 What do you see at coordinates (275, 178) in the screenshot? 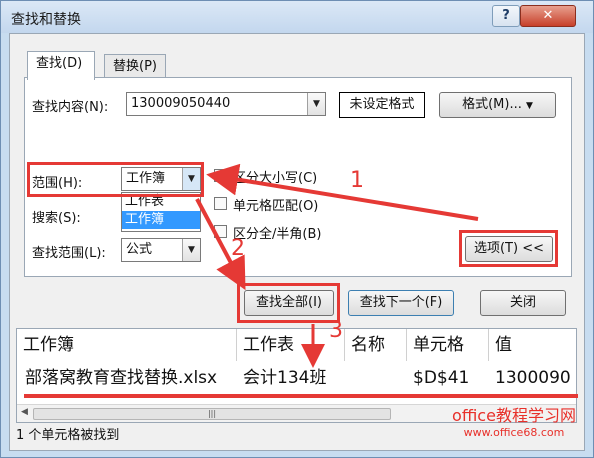
I see `match-case-label: 区分大小写(C)` at bounding box center [275, 178].